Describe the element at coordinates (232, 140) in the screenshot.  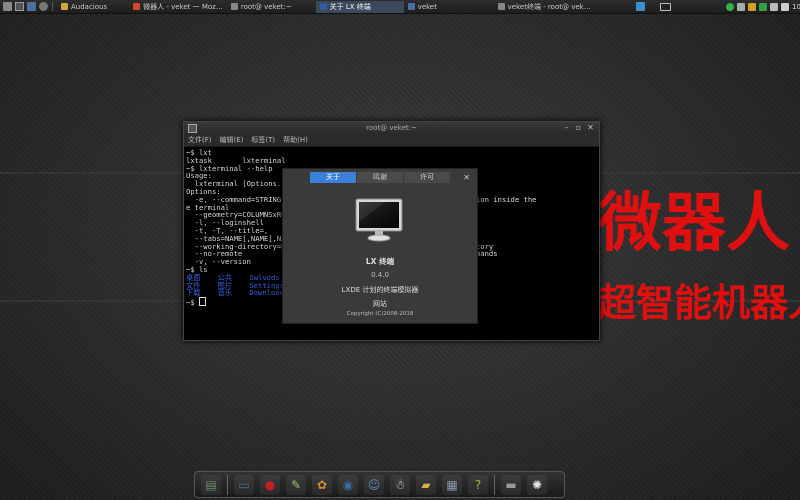
I see `menu-edit: 编辑(E)` at that location.